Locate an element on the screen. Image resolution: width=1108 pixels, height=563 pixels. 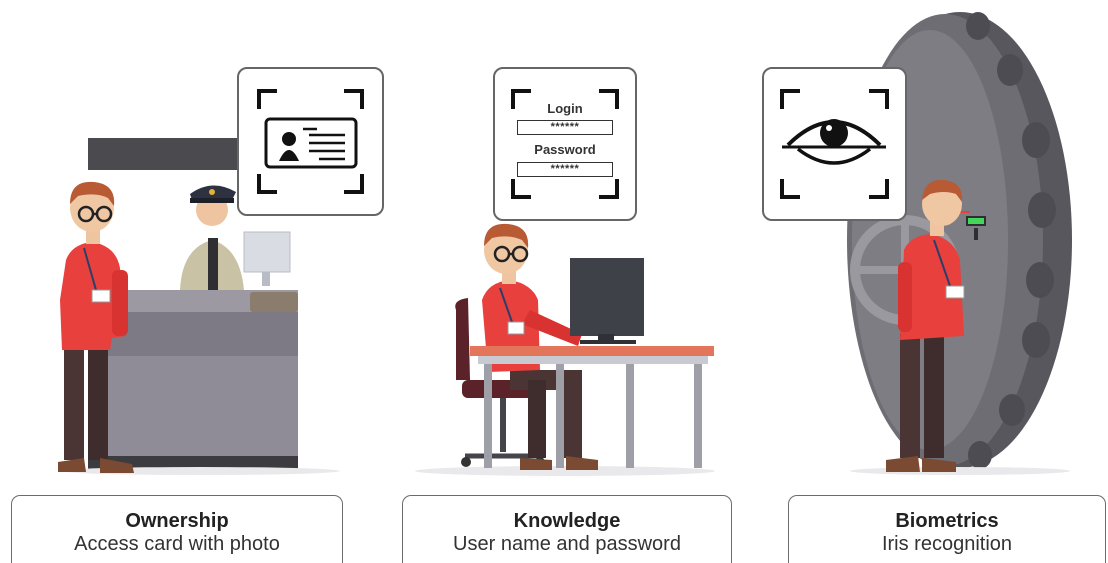
eye-callout is located at coordinates (834, 144).